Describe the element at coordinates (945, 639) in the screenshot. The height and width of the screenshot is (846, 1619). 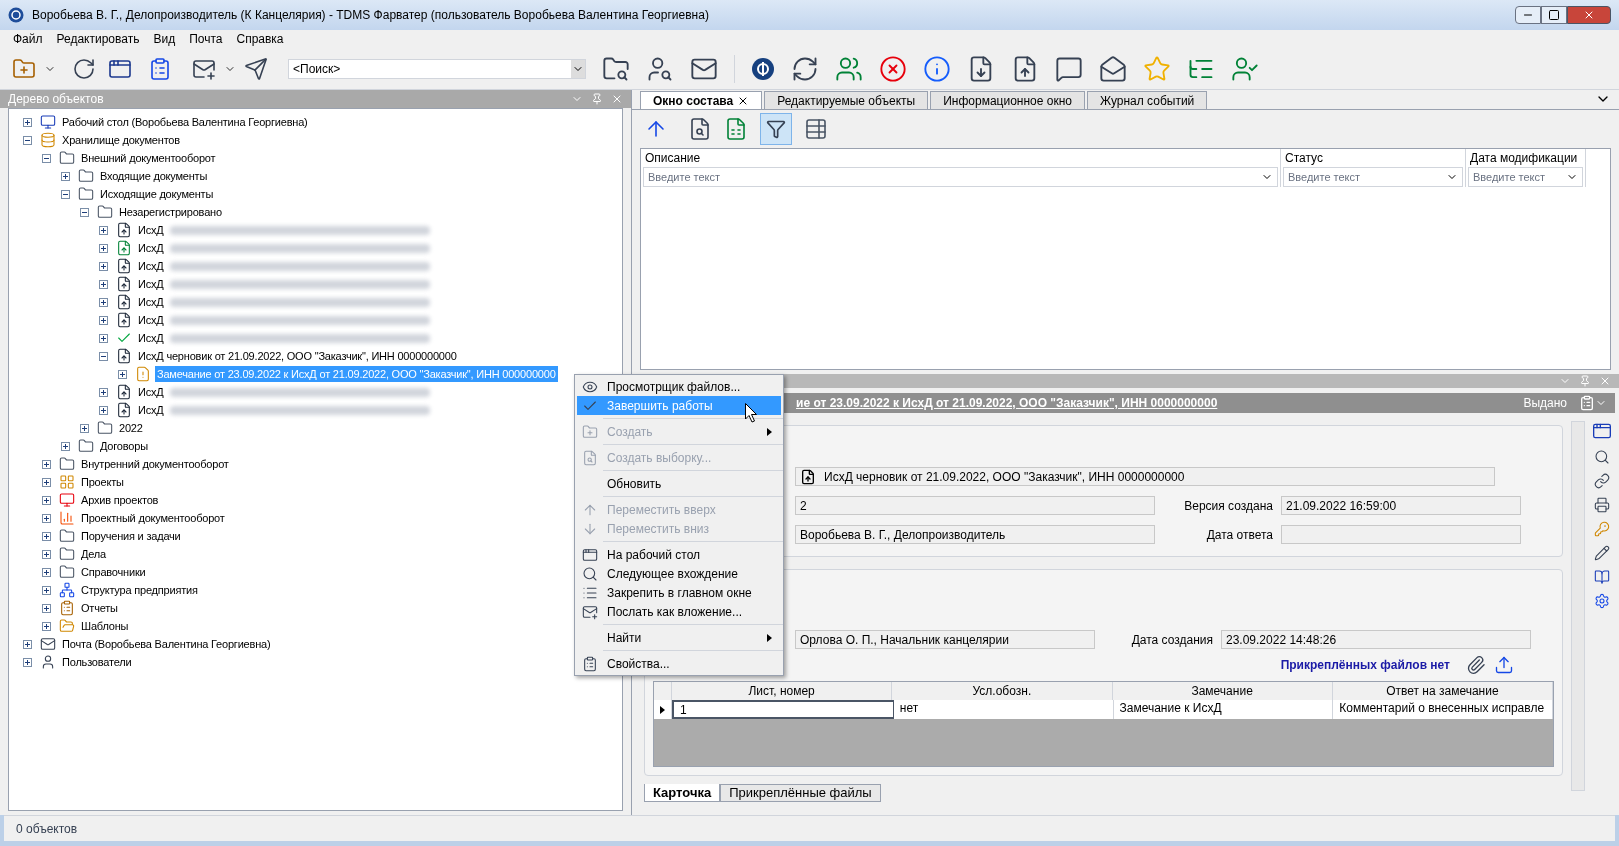
I see `reviewer-field: Орлова О. П., Начальник канцелярии` at that location.